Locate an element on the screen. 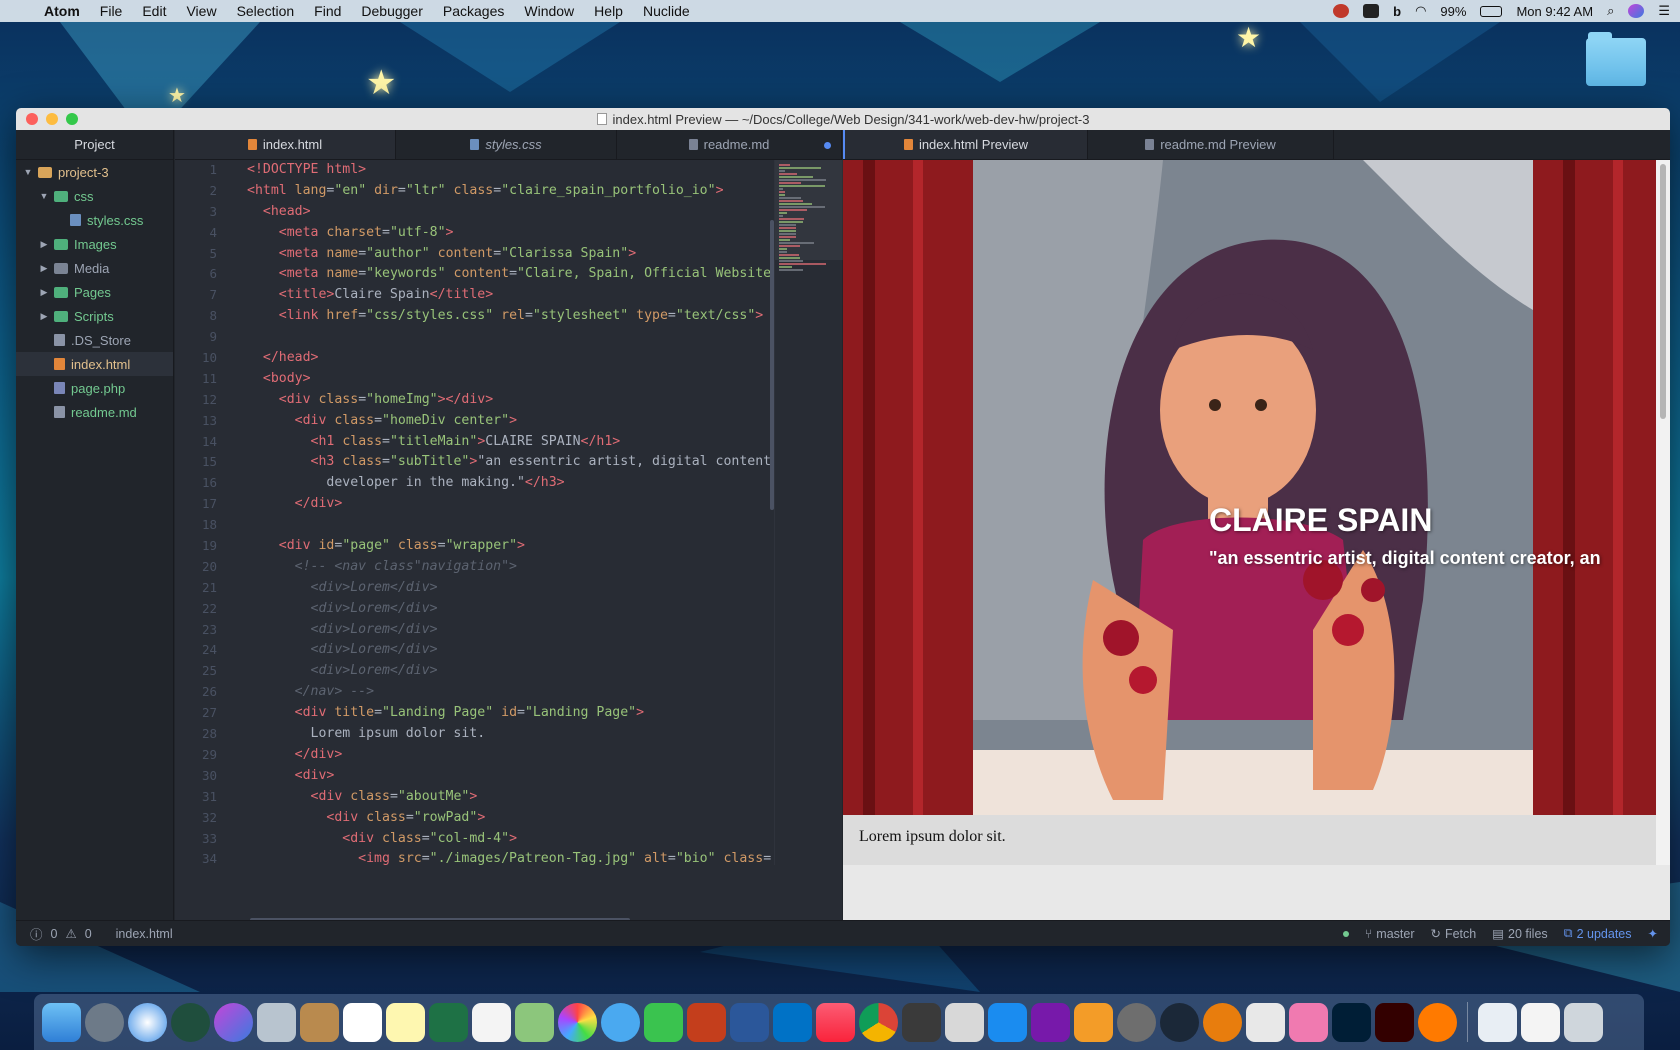 This screenshot has height=1050, width=1680. battery-icon is located at coordinates (1491, 11).